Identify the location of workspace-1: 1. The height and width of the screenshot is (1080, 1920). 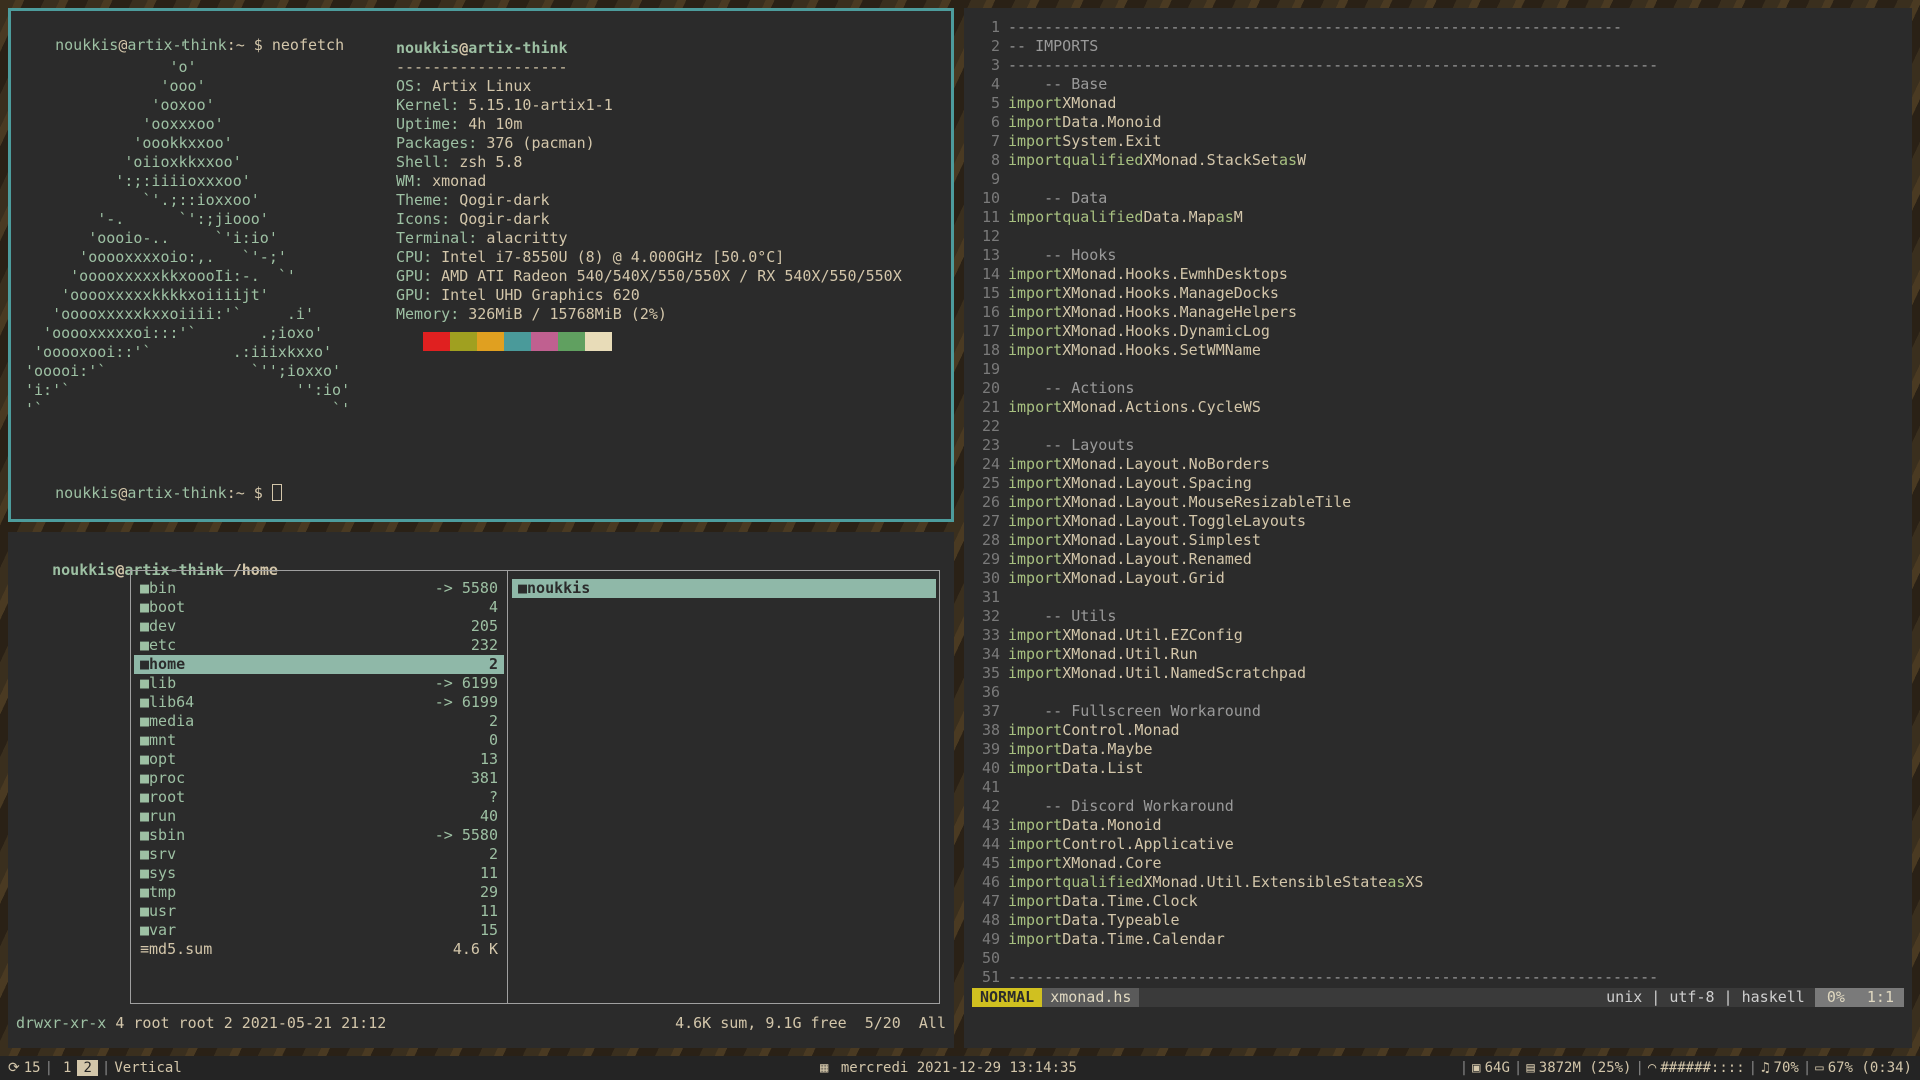
(67, 1068).